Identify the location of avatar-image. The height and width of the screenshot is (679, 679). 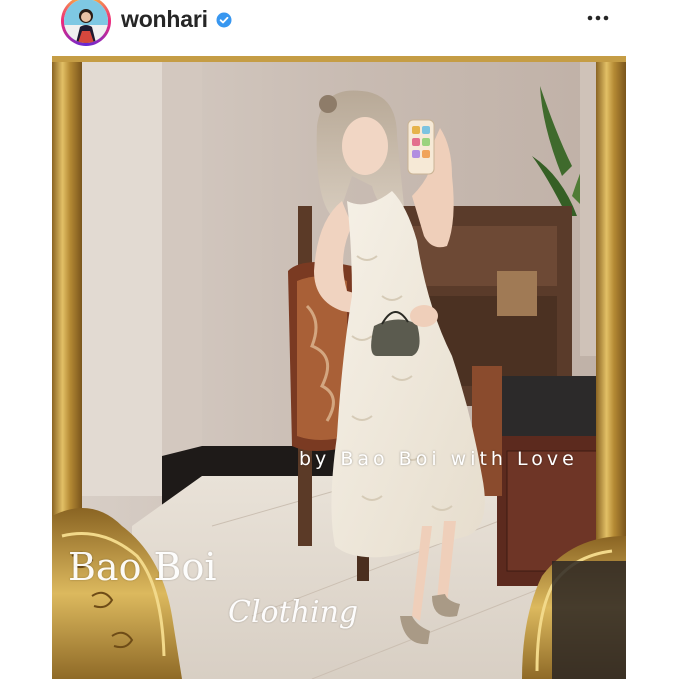
(86, 21).